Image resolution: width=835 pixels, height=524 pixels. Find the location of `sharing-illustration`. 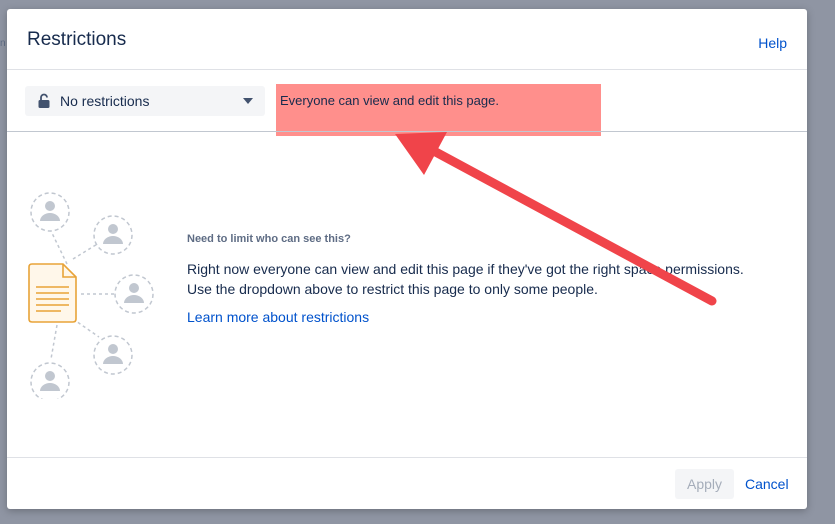

sharing-illustration is located at coordinates (91, 295).